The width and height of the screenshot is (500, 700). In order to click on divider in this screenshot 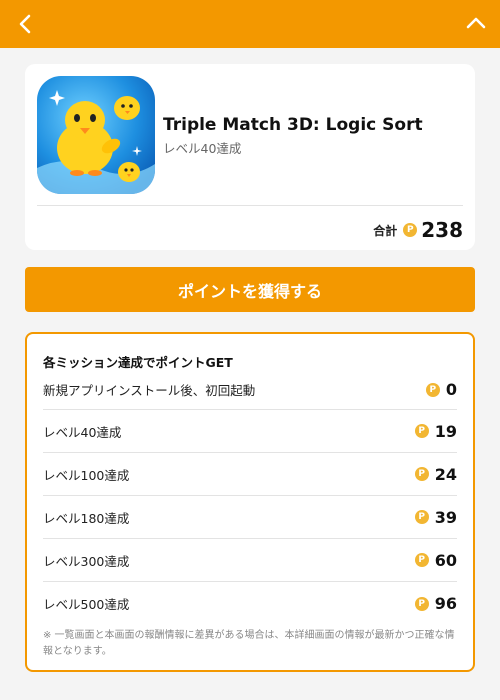, I will do `click(250, 205)`.